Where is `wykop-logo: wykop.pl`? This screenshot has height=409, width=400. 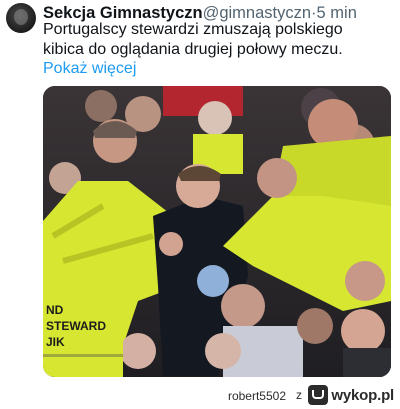 wykop-logo: wykop.pl is located at coordinates (351, 395).